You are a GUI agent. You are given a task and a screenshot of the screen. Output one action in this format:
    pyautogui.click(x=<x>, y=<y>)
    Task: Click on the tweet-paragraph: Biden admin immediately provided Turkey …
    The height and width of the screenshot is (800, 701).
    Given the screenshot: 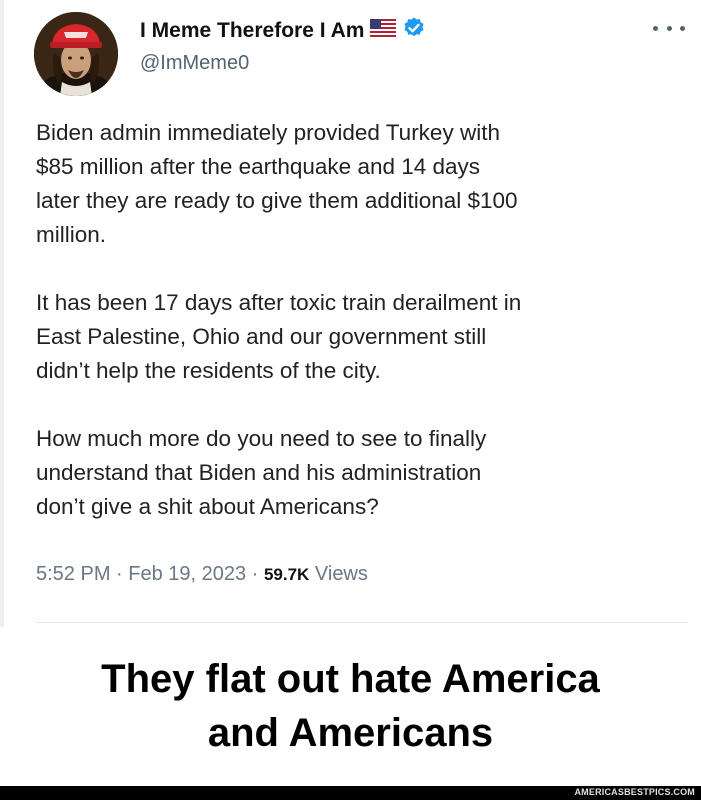 What is the action you would take?
    pyautogui.click(x=277, y=183)
    